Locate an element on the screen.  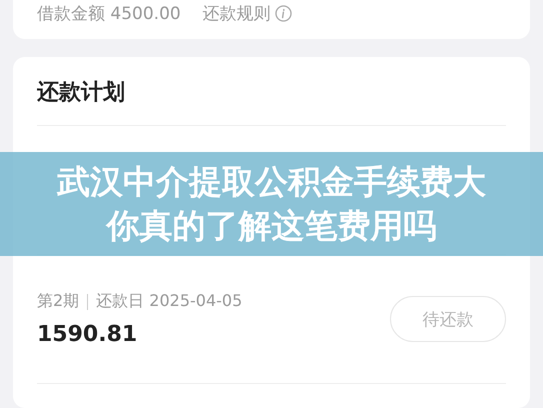
rules-link: 还款规则 is located at coordinates (247, 13).